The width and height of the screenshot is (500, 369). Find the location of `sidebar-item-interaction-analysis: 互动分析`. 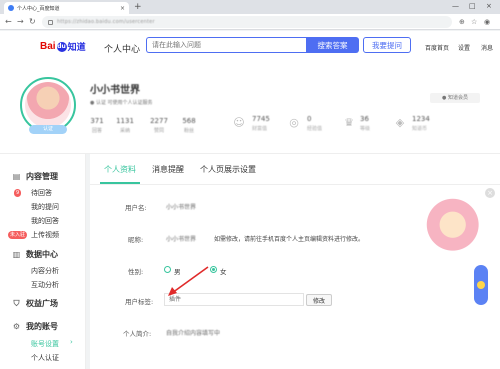

sidebar-item-interaction-analysis: 互动分析 is located at coordinates (45, 285).